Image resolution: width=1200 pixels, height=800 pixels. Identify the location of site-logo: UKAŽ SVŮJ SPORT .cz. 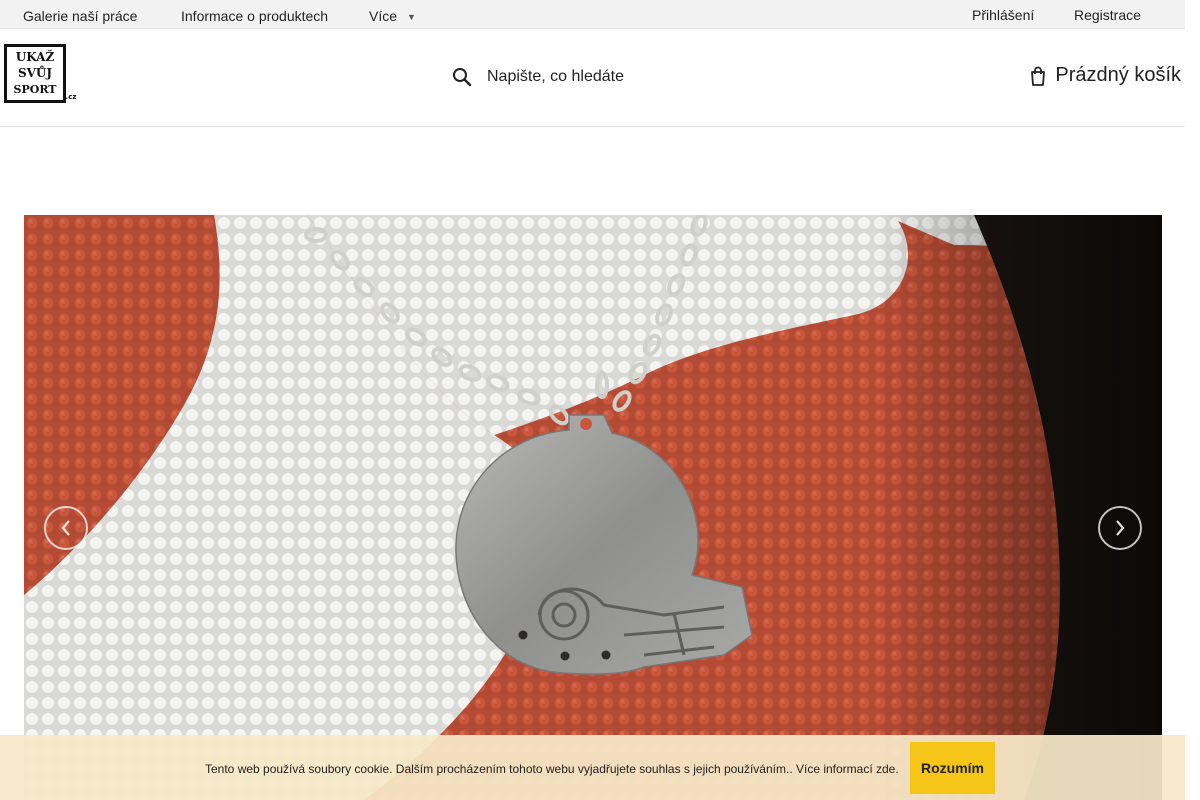
(41, 74).